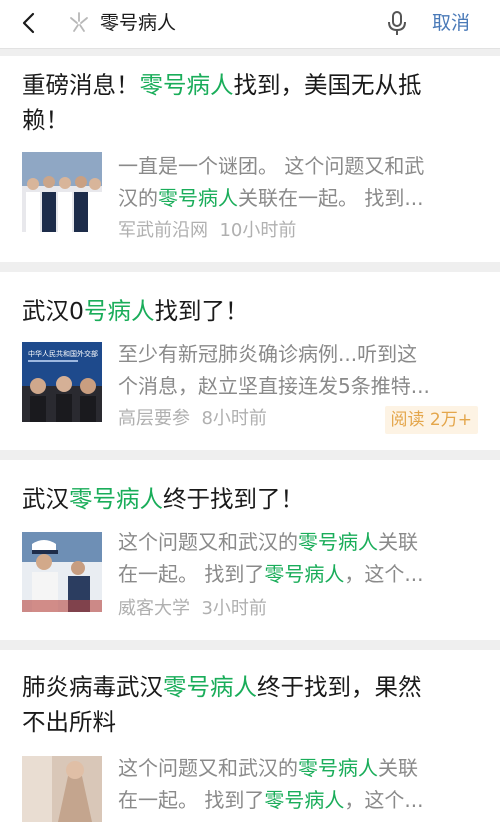  I want to click on soldiers-image, so click(62, 572).